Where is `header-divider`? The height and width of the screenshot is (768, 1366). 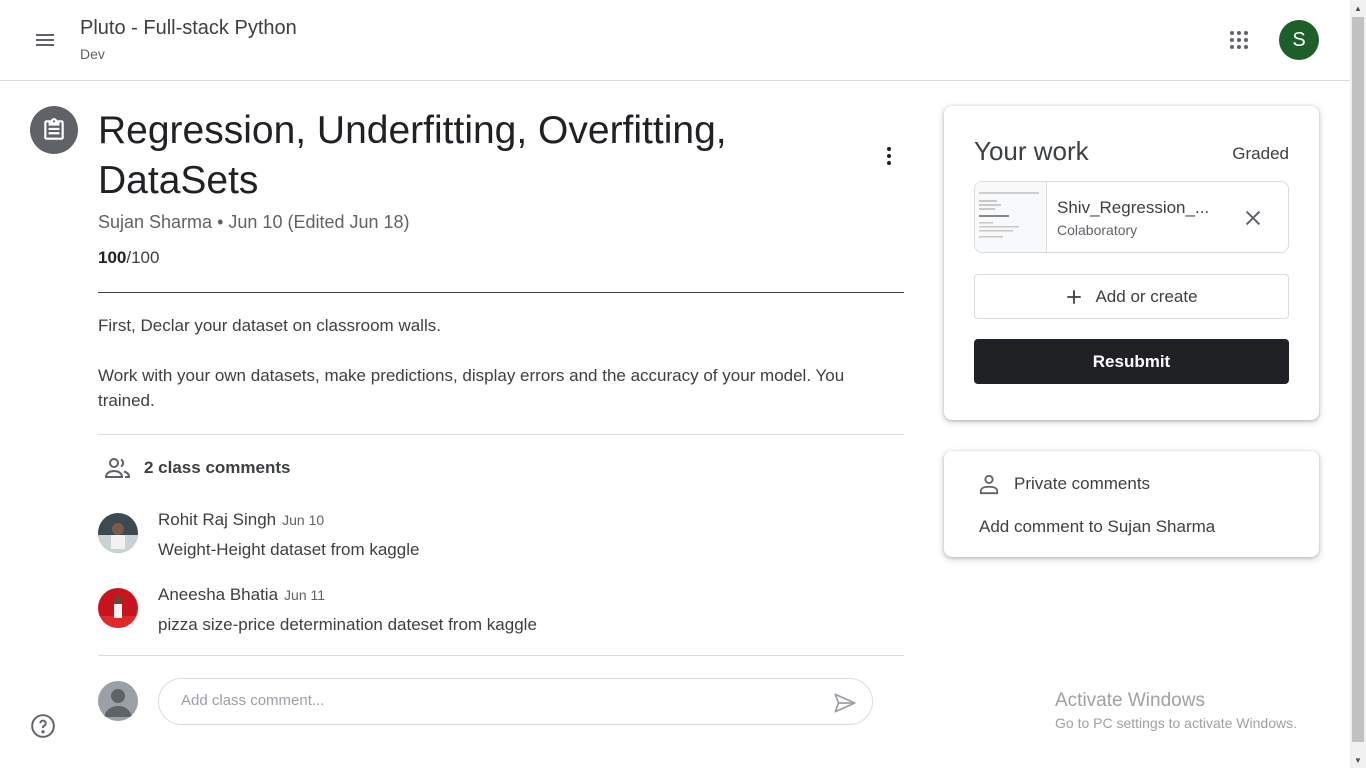 header-divider is located at coordinates (501, 292).